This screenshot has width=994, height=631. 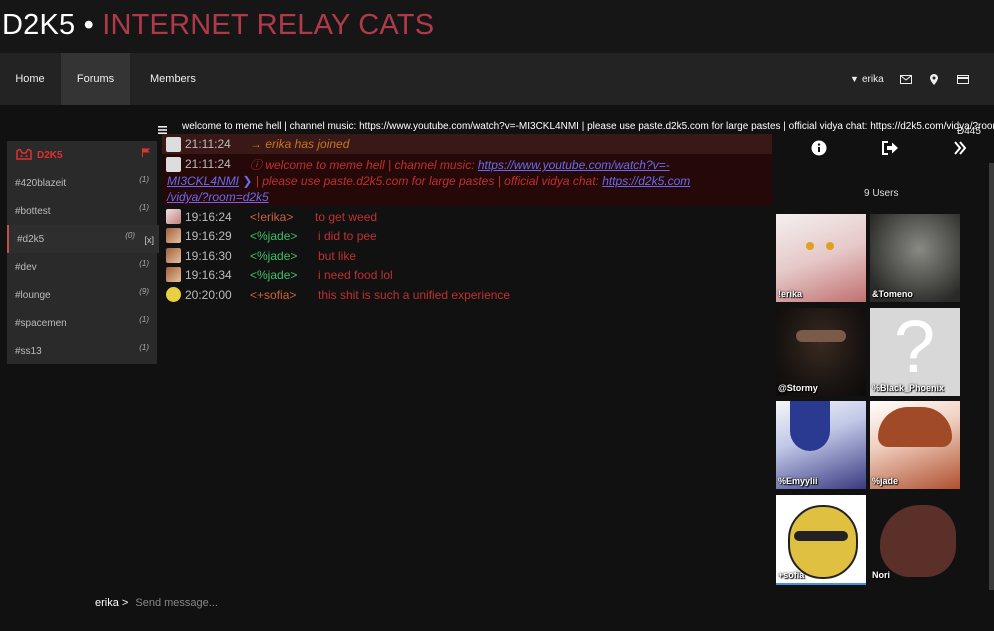 What do you see at coordinates (467, 144) in the screenshot?
I see `join-message: 21:11:24 → erika has joined` at bounding box center [467, 144].